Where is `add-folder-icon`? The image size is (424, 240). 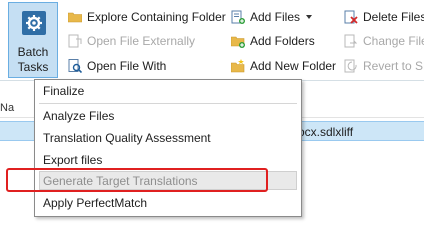 add-folder-icon is located at coordinates (237, 41).